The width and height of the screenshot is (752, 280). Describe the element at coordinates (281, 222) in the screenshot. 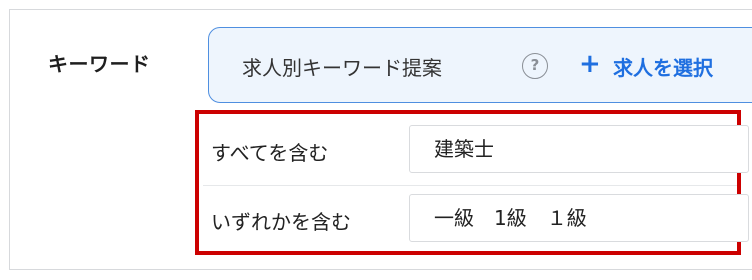

I see `include-any-label: いずれかを含む` at that location.